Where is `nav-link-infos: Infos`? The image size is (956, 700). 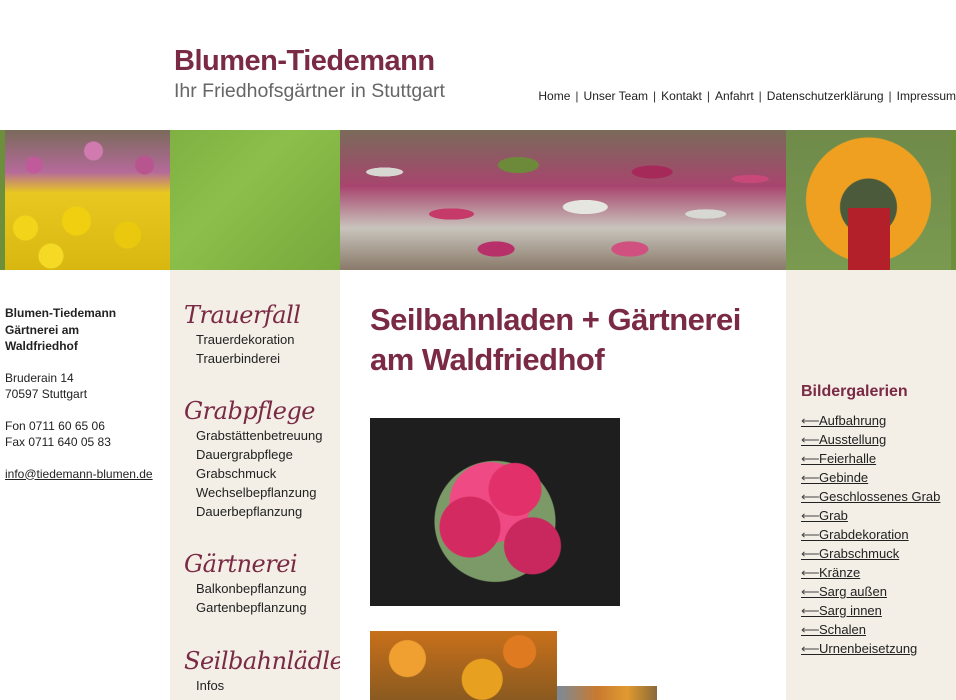 nav-link-infos: Infos is located at coordinates (269, 685).